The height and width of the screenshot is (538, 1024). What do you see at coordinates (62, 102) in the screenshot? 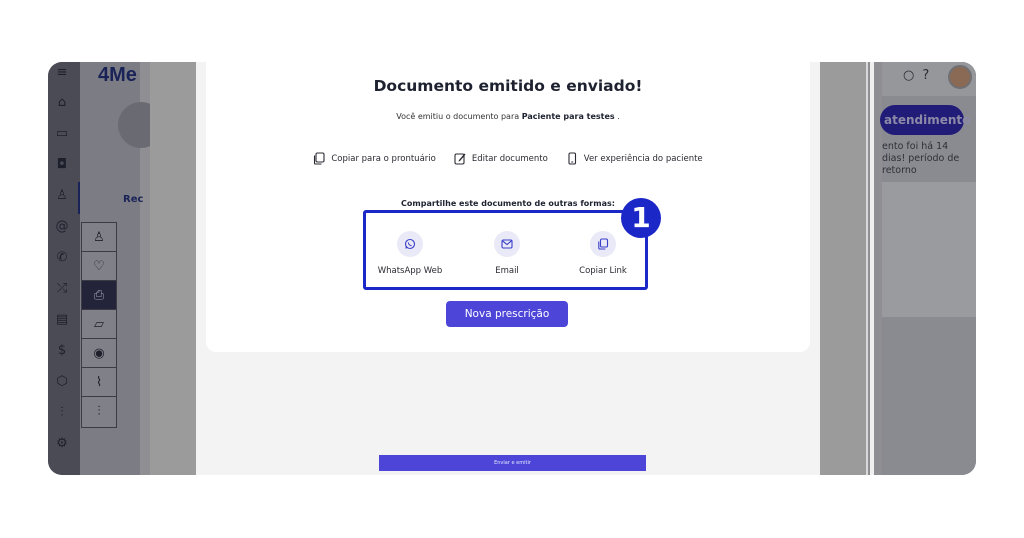
I see `home-icon: ⌂` at bounding box center [62, 102].